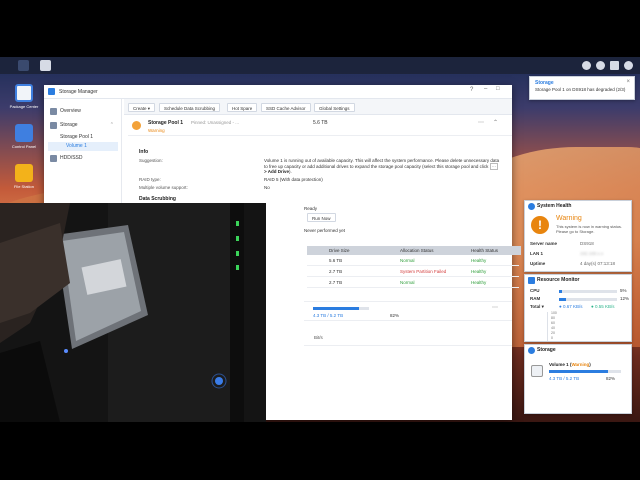 This screenshot has height=480, width=640. I want to click on raid-label: RAID type:, so click(150, 179).